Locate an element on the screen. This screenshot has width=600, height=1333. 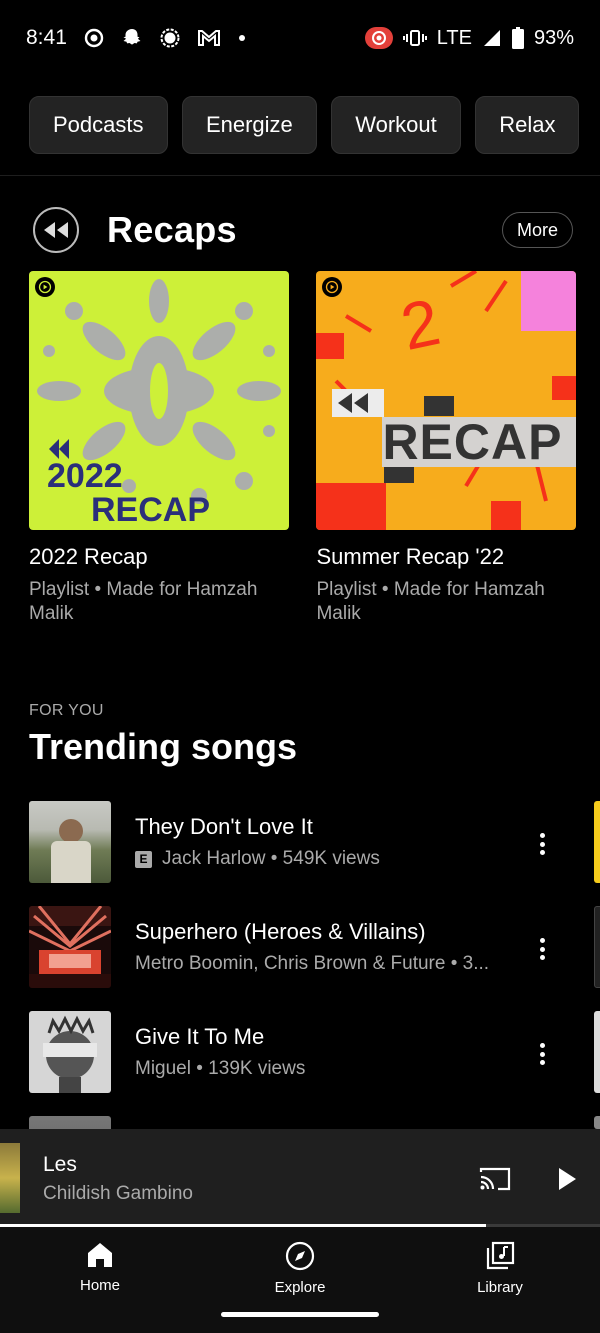
status-bar: 8:41 LTE 93% is located at coordinates (300, 38).